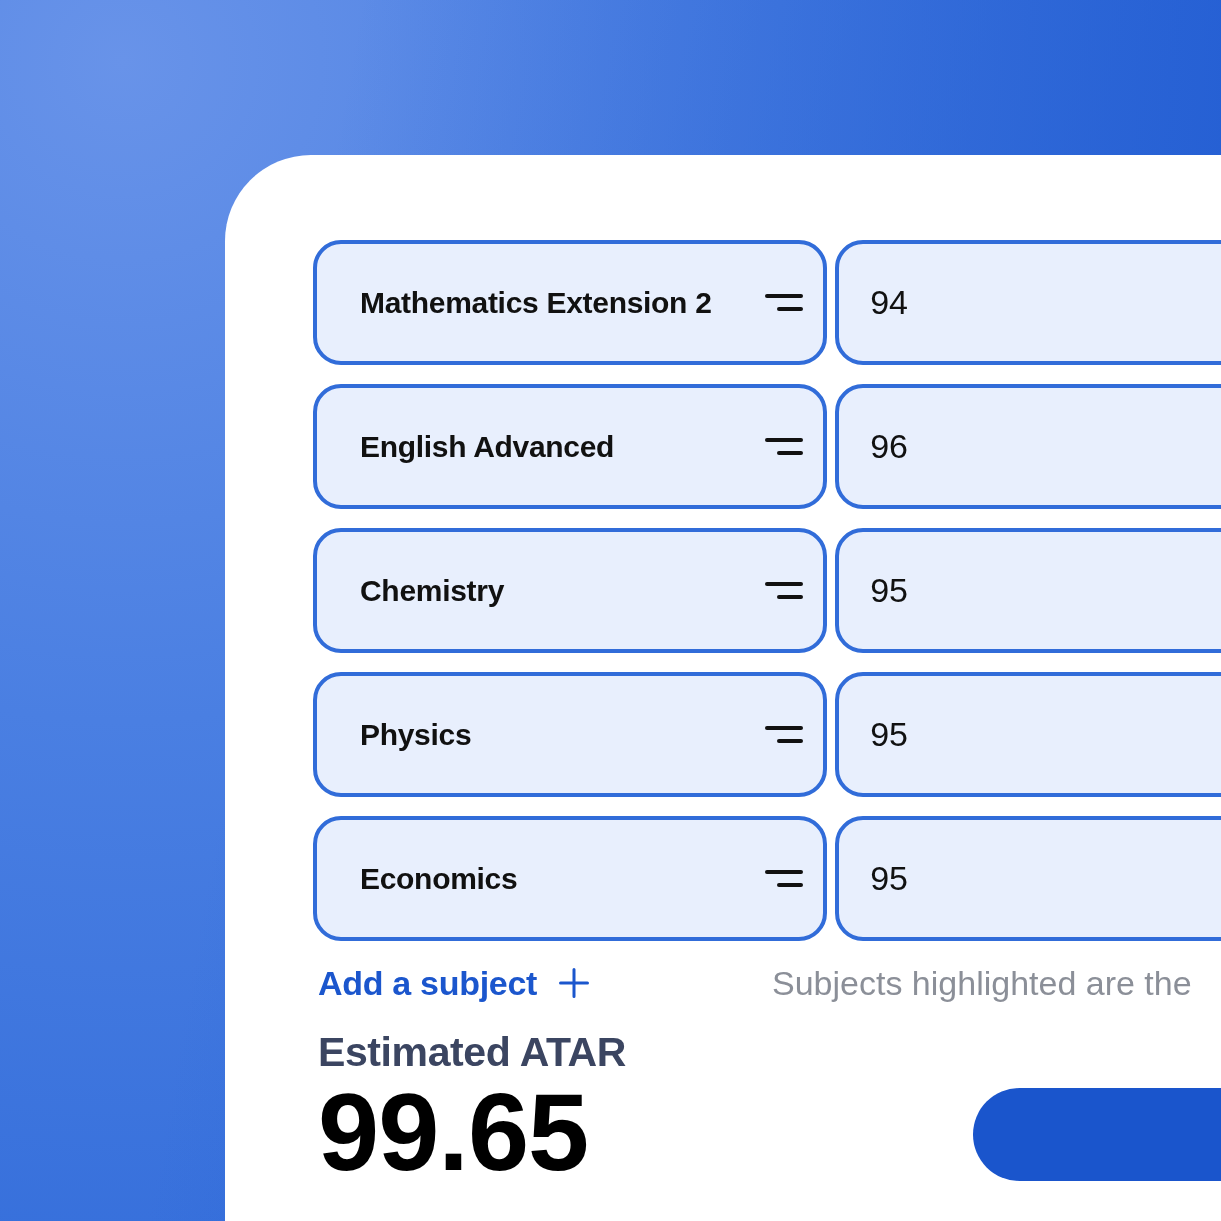 Image resolution: width=1221 pixels, height=1221 pixels. What do you see at coordinates (472, 1052) in the screenshot?
I see `result-label: Estimated ATAR` at bounding box center [472, 1052].